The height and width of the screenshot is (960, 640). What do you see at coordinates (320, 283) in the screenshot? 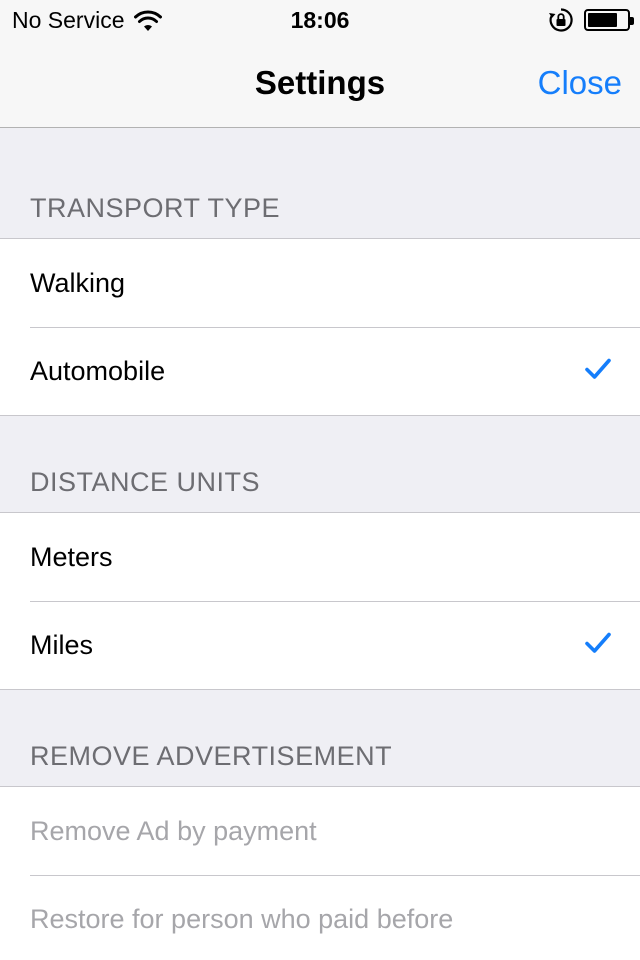
I see `option-walking: Walking` at bounding box center [320, 283].